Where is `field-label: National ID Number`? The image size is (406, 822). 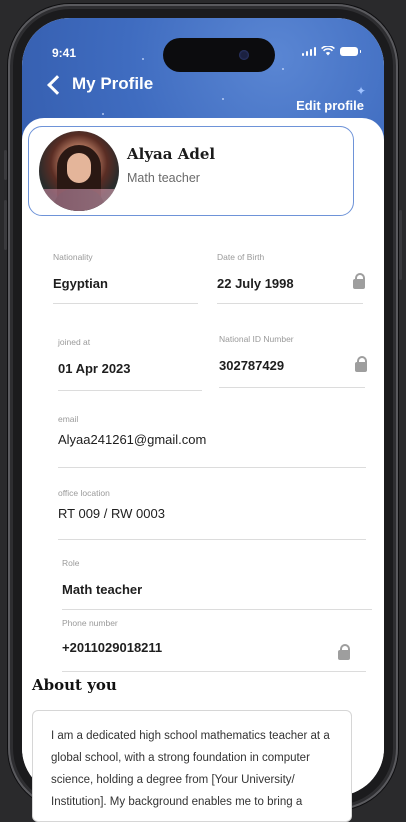 field-label: National ID Number is located at coordinates (256, 339).